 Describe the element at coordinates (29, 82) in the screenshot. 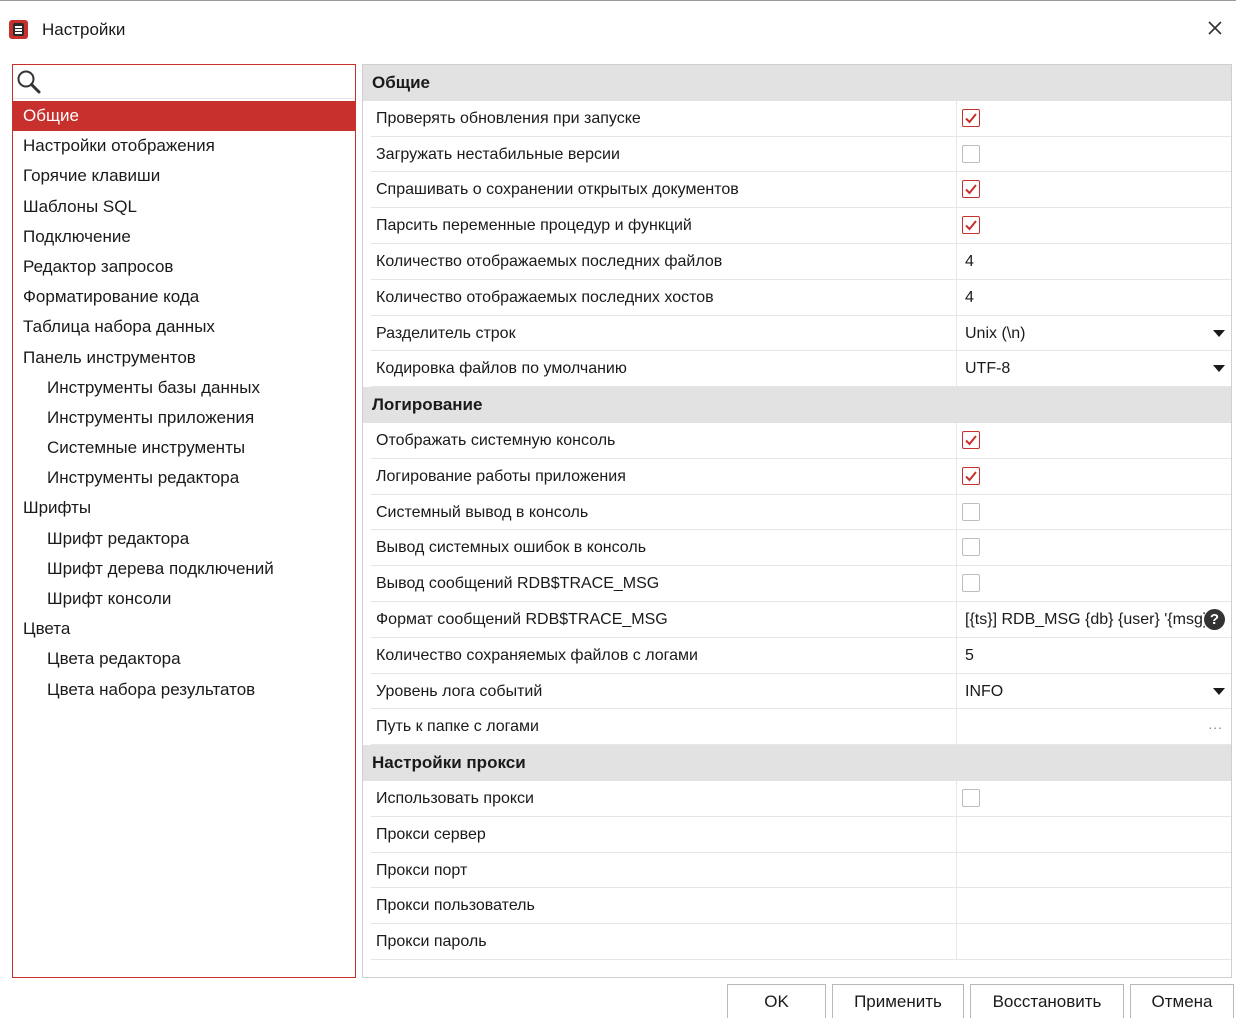

I see `search-icon` at that location.